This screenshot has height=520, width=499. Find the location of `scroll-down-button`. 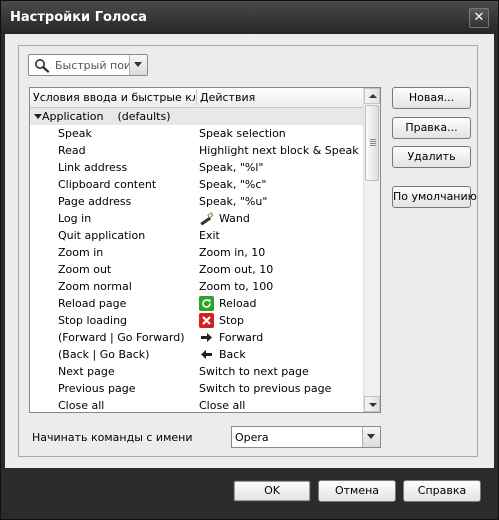

scroll-down-button is located at coordinates (372, 404).